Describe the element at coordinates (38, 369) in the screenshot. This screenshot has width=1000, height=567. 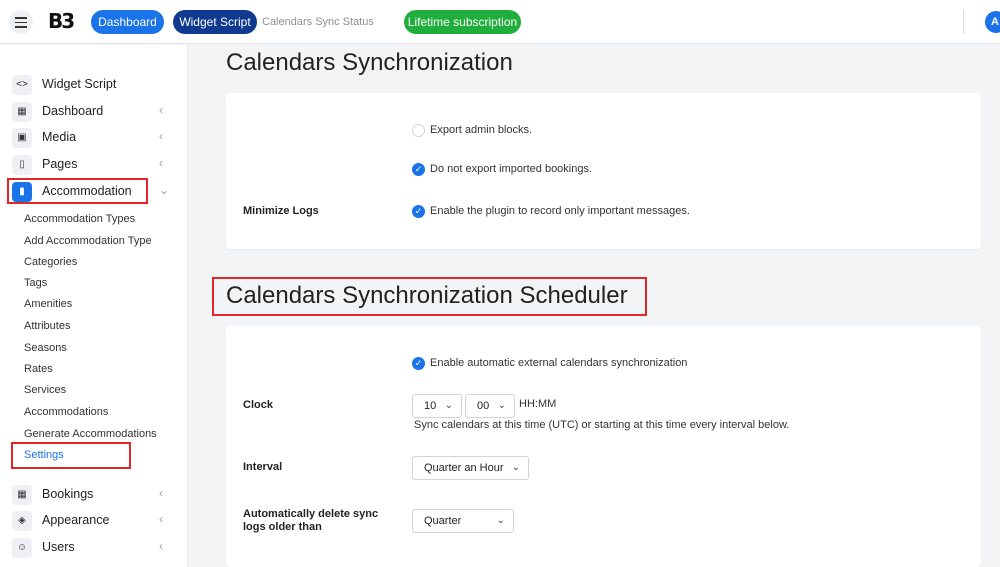
I see `sidebar-subitem: Rates` at that location.